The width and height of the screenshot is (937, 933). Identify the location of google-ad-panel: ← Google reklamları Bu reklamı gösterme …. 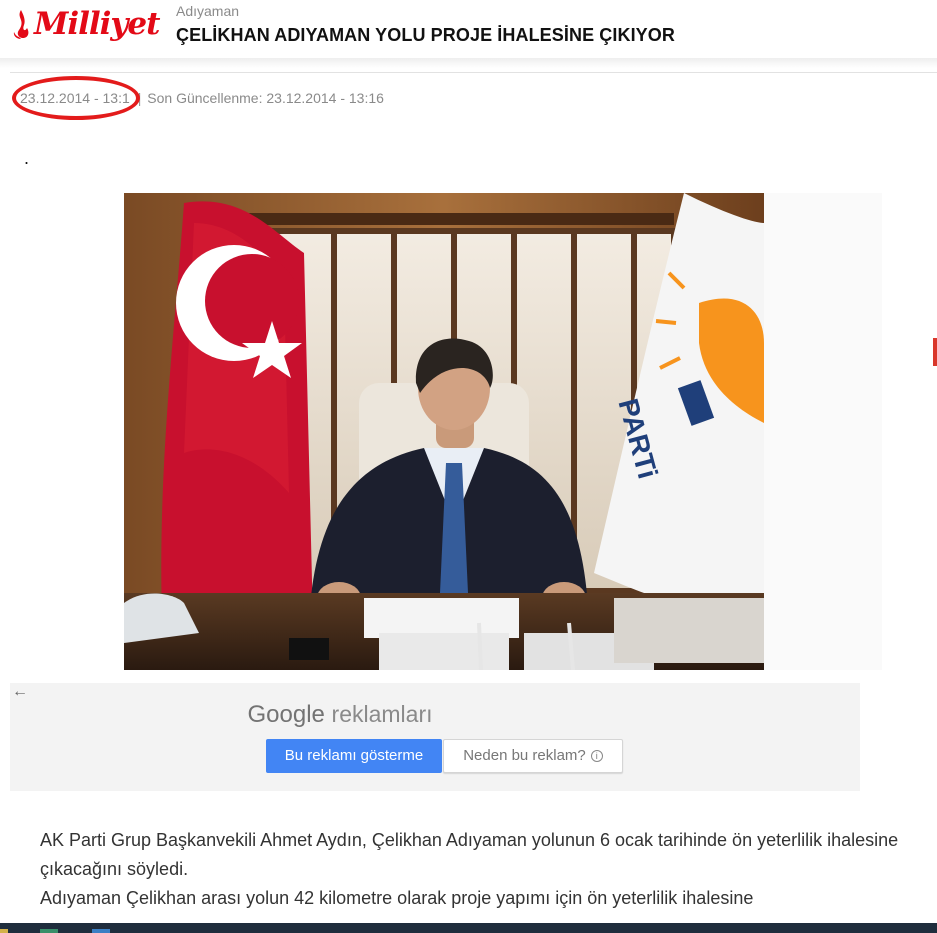
(435, 737).